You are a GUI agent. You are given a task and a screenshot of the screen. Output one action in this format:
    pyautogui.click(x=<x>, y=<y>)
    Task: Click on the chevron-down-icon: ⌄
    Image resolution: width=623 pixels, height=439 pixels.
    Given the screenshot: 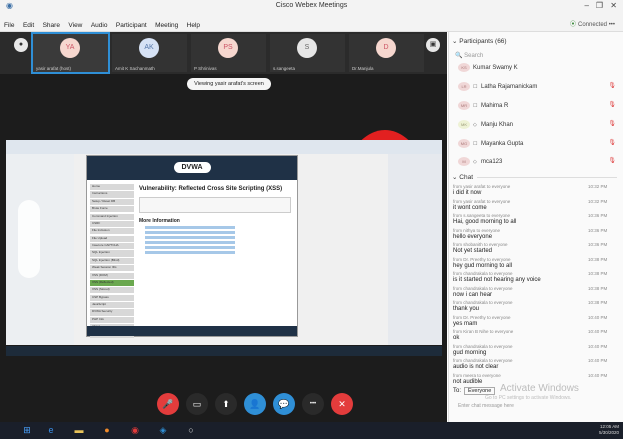 What is the action you would take?
    pyautogui.click(x=455, y=177)
    